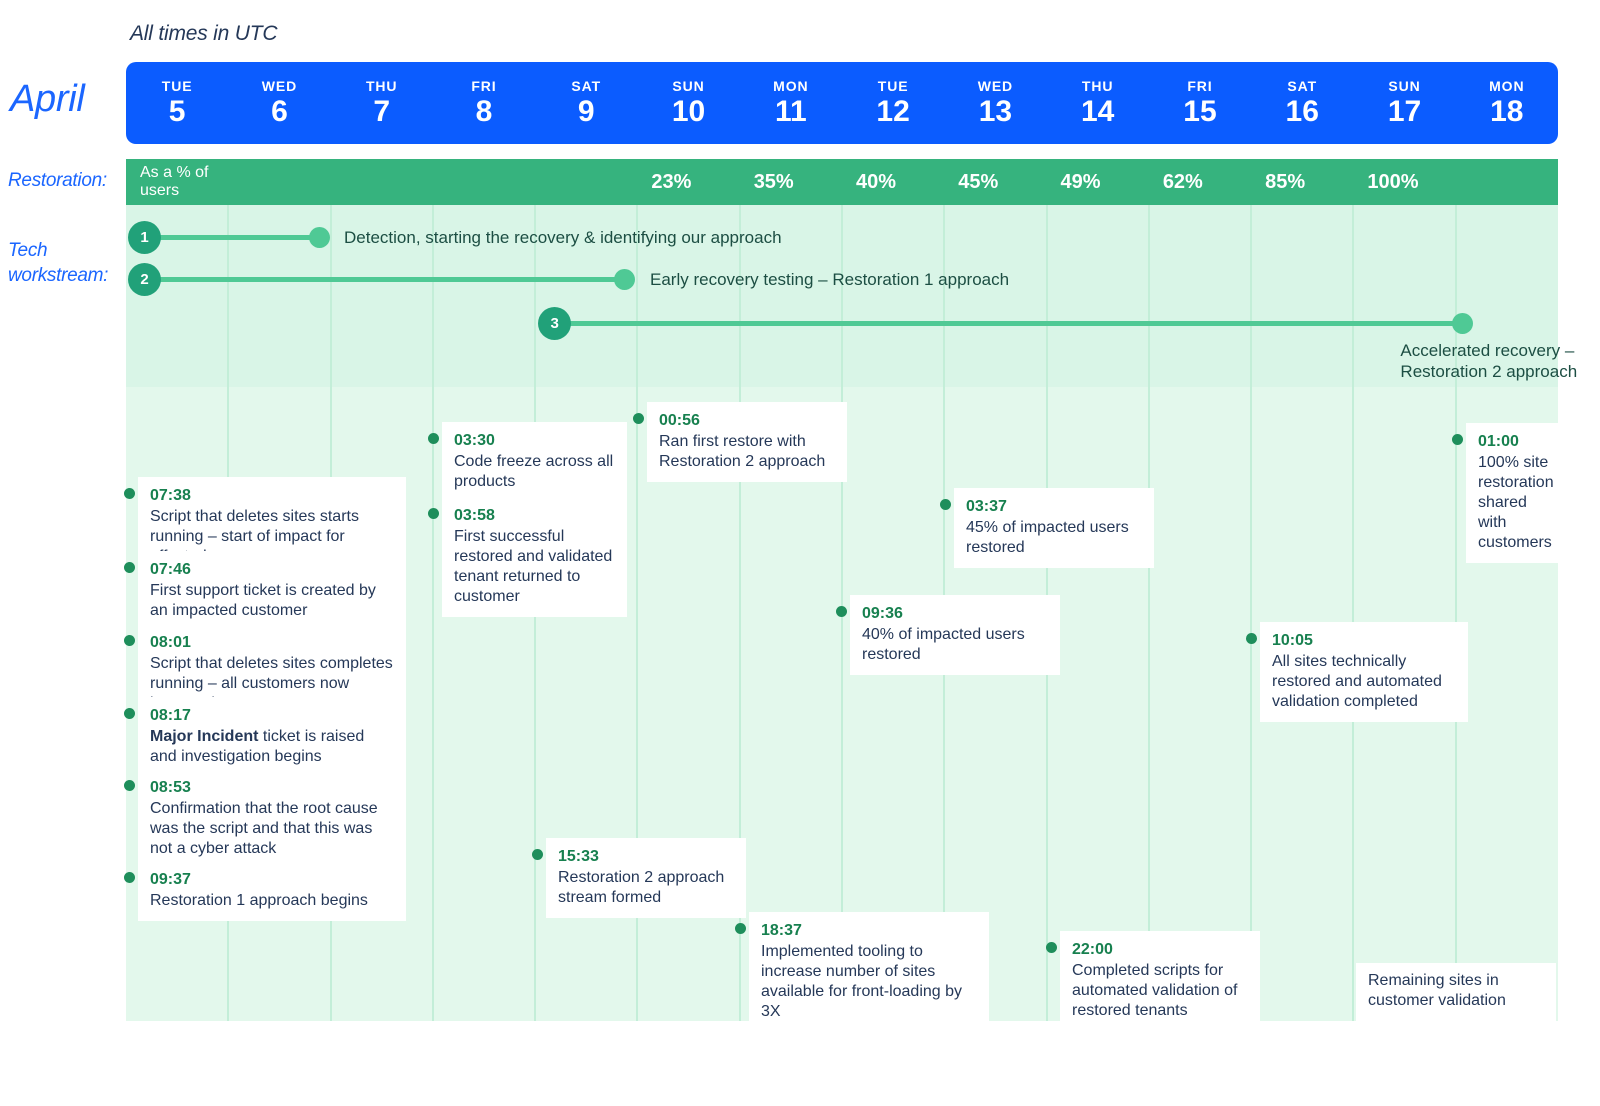 The width and height of the screenshot is (1600, 1106). Describe the element at coordinates (1182, 181) in the screenshot. I see `restoration-percent: 62%` at that location.